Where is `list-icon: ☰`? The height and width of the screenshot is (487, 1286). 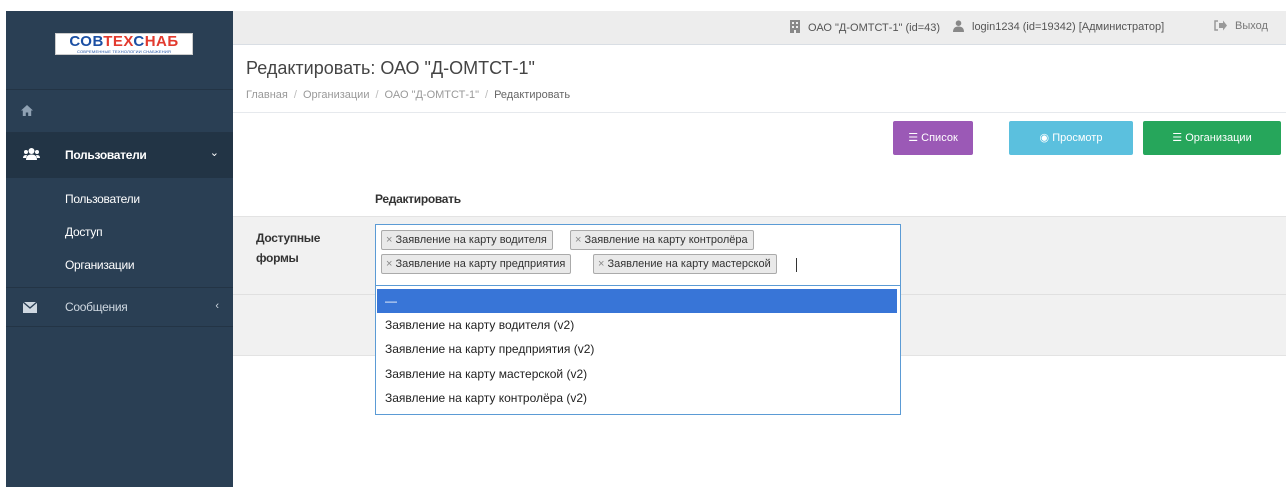
list-icon: ☰ is located at coordinates (913, 138).